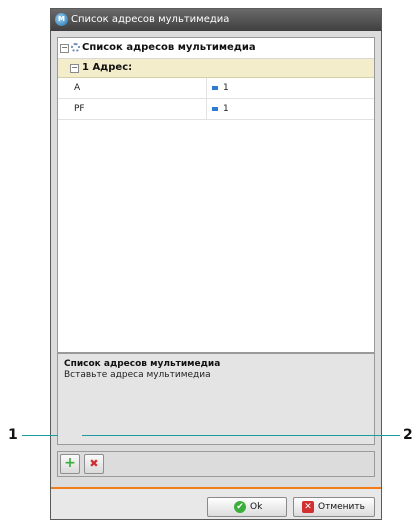  Describe the element at coordinates (341, 507) in the screenshot. I see `cancel-button-label: Отменить` at that location.